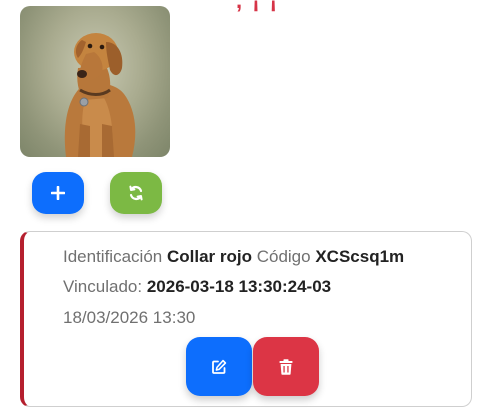  Describe the element at coordinates (103, 286) in the screenshot. I see `linked-label: Vinculado:` at that location.